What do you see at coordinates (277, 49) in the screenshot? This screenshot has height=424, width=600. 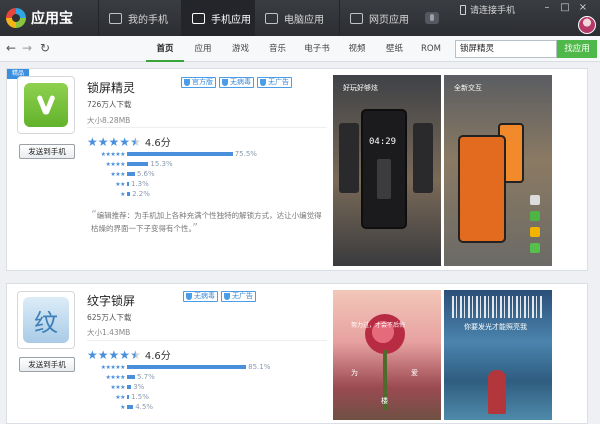 I see `tab-music: 音乐` at bounding box center [277, 49].